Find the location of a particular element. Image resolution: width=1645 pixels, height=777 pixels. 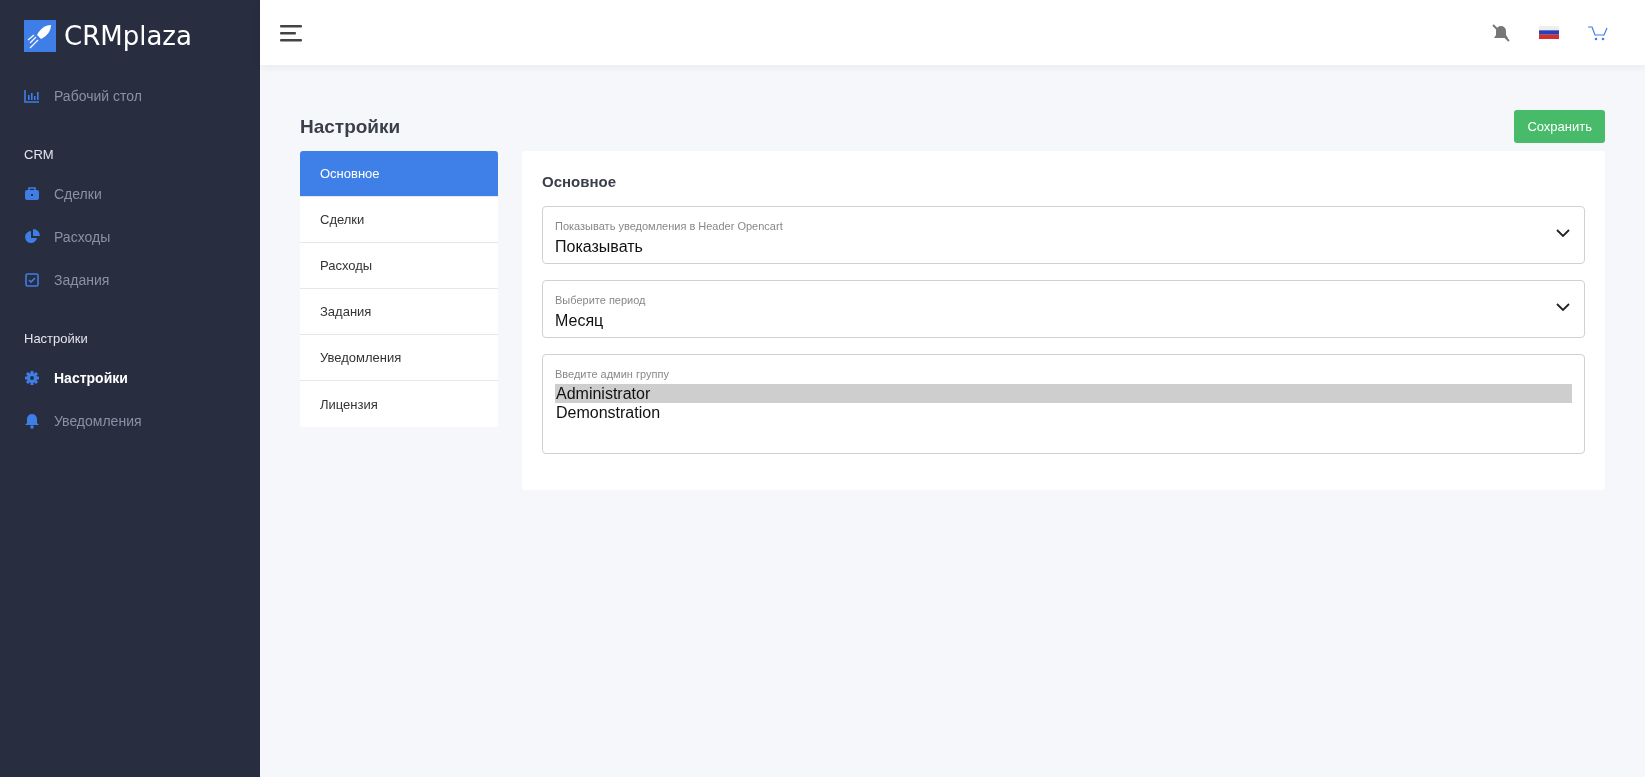

sidebar-item: Рабочий стол is located at coordinates (83, 95).